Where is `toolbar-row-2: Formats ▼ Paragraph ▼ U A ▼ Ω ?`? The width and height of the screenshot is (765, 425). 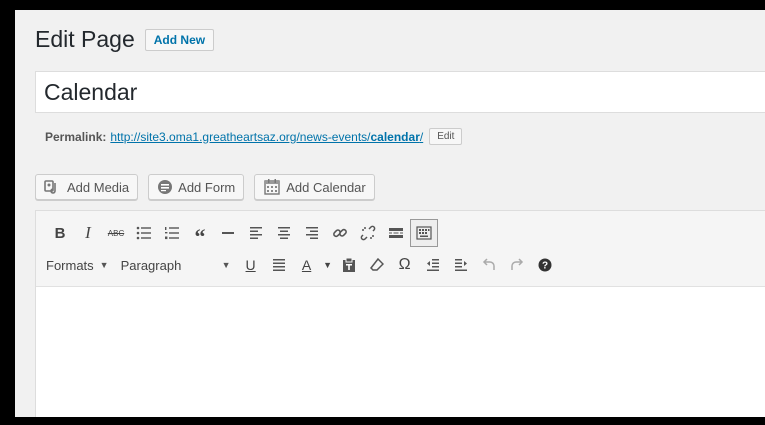 toolbar-row-2: Formats ▼ Paragraph ▼ U A ▼ Ω ? is located at coordinates (405, 265).